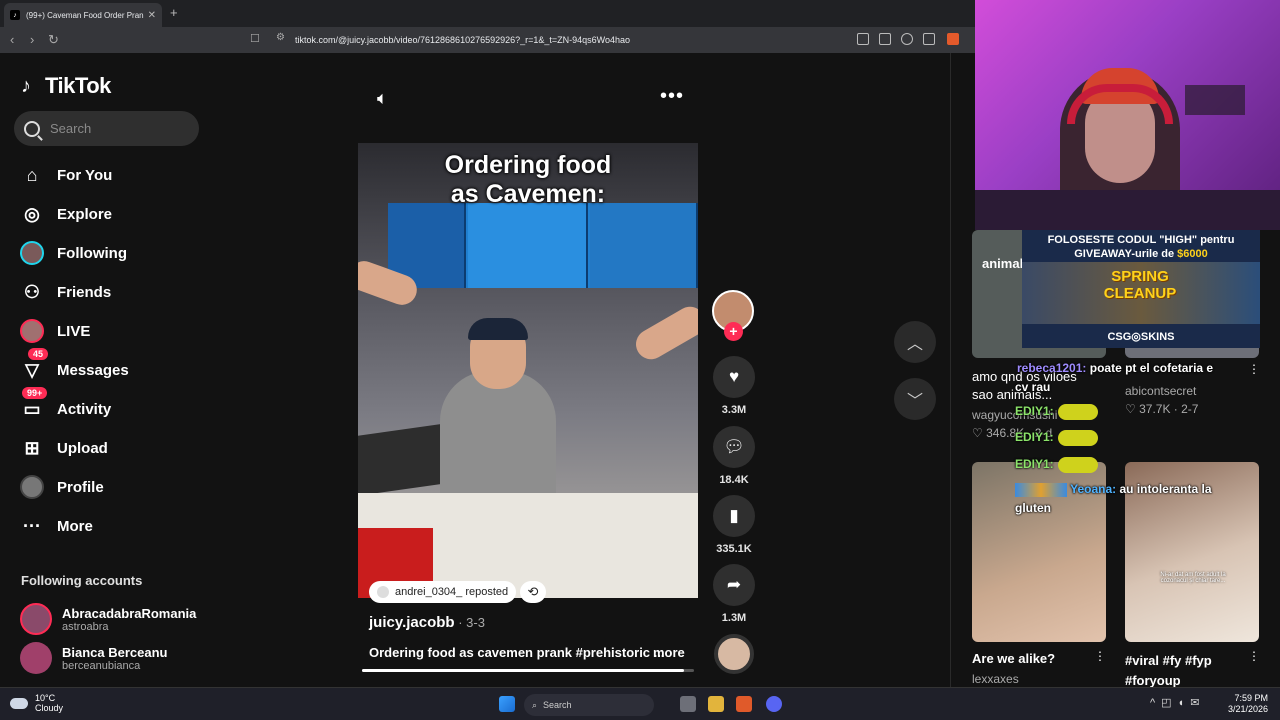 Image resolution: width=1280 pixels, height=720 pixels. I want to click on emote-icon, so click(1077, 465).